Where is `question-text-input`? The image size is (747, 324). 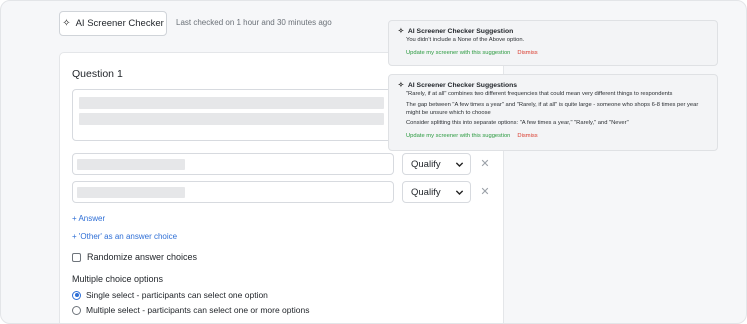
question-text-input is located at coordinates (233, 115).